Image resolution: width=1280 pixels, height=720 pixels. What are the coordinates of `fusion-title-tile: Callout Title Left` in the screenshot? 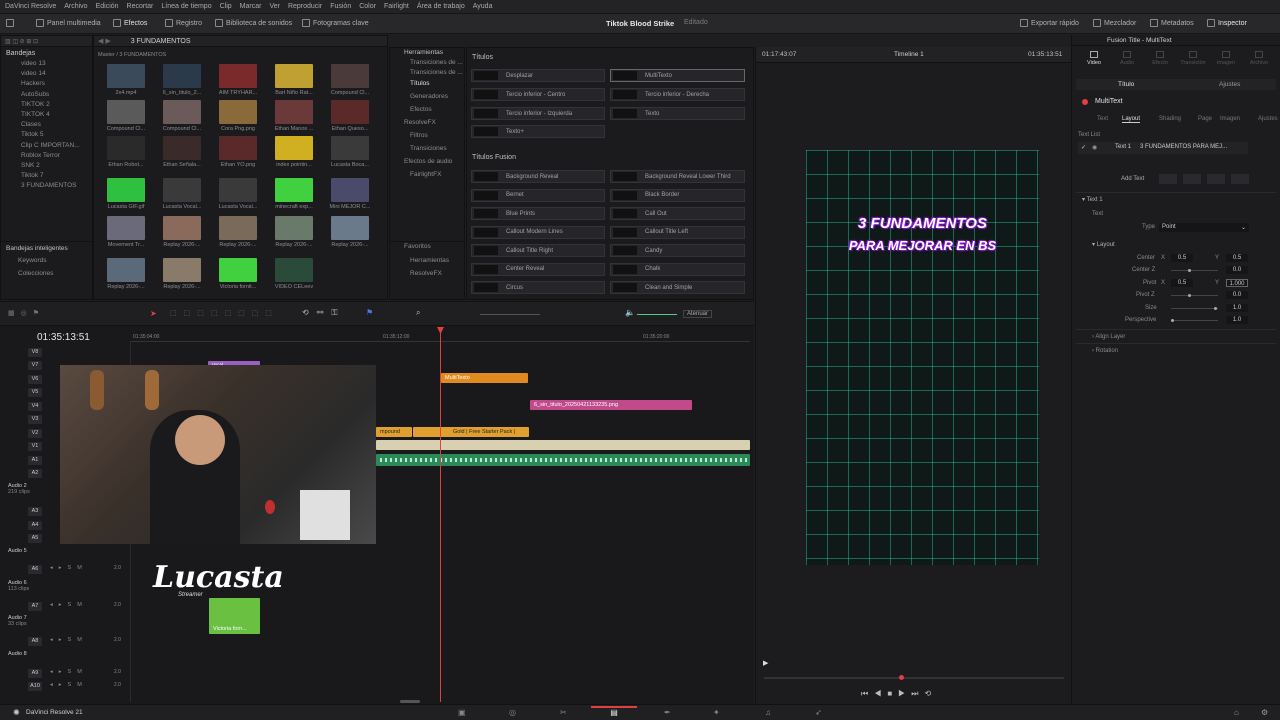 It's located at (677, 232).